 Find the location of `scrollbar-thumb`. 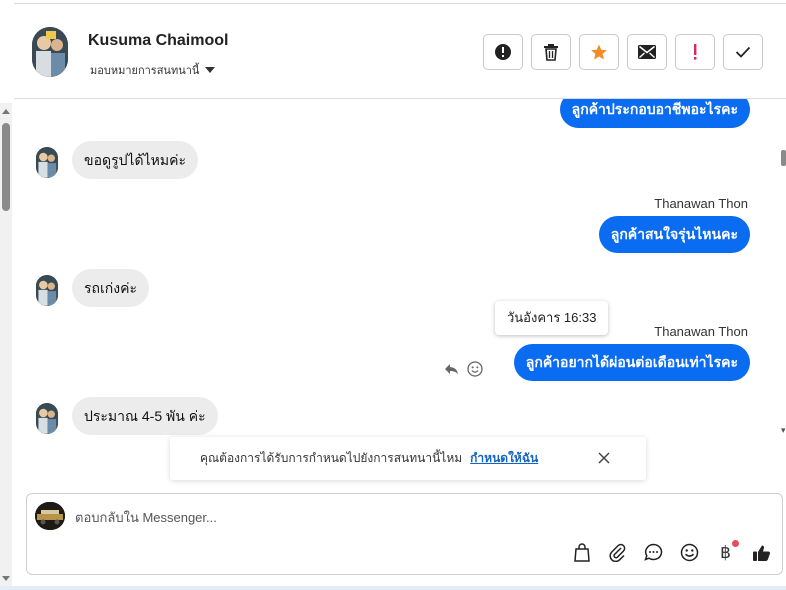

scrollbar-thumb is located at coordinates (6, 167).